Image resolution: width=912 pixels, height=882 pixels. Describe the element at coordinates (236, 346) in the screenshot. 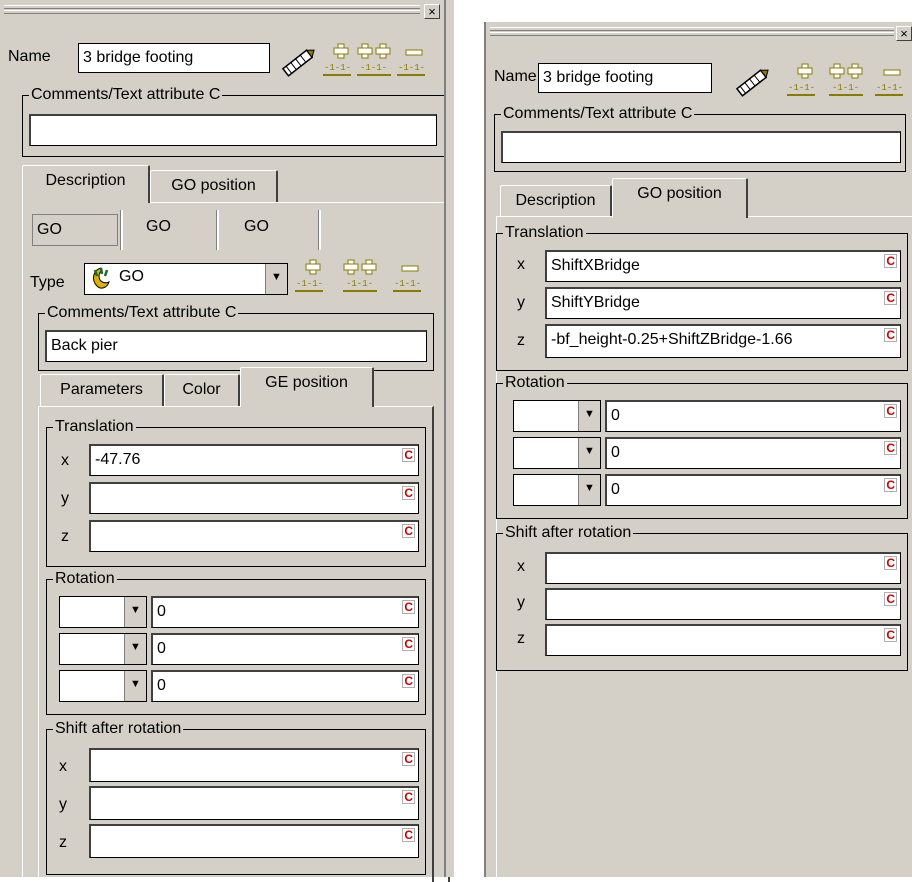

I see `comments2-input: Back pier` at that location.